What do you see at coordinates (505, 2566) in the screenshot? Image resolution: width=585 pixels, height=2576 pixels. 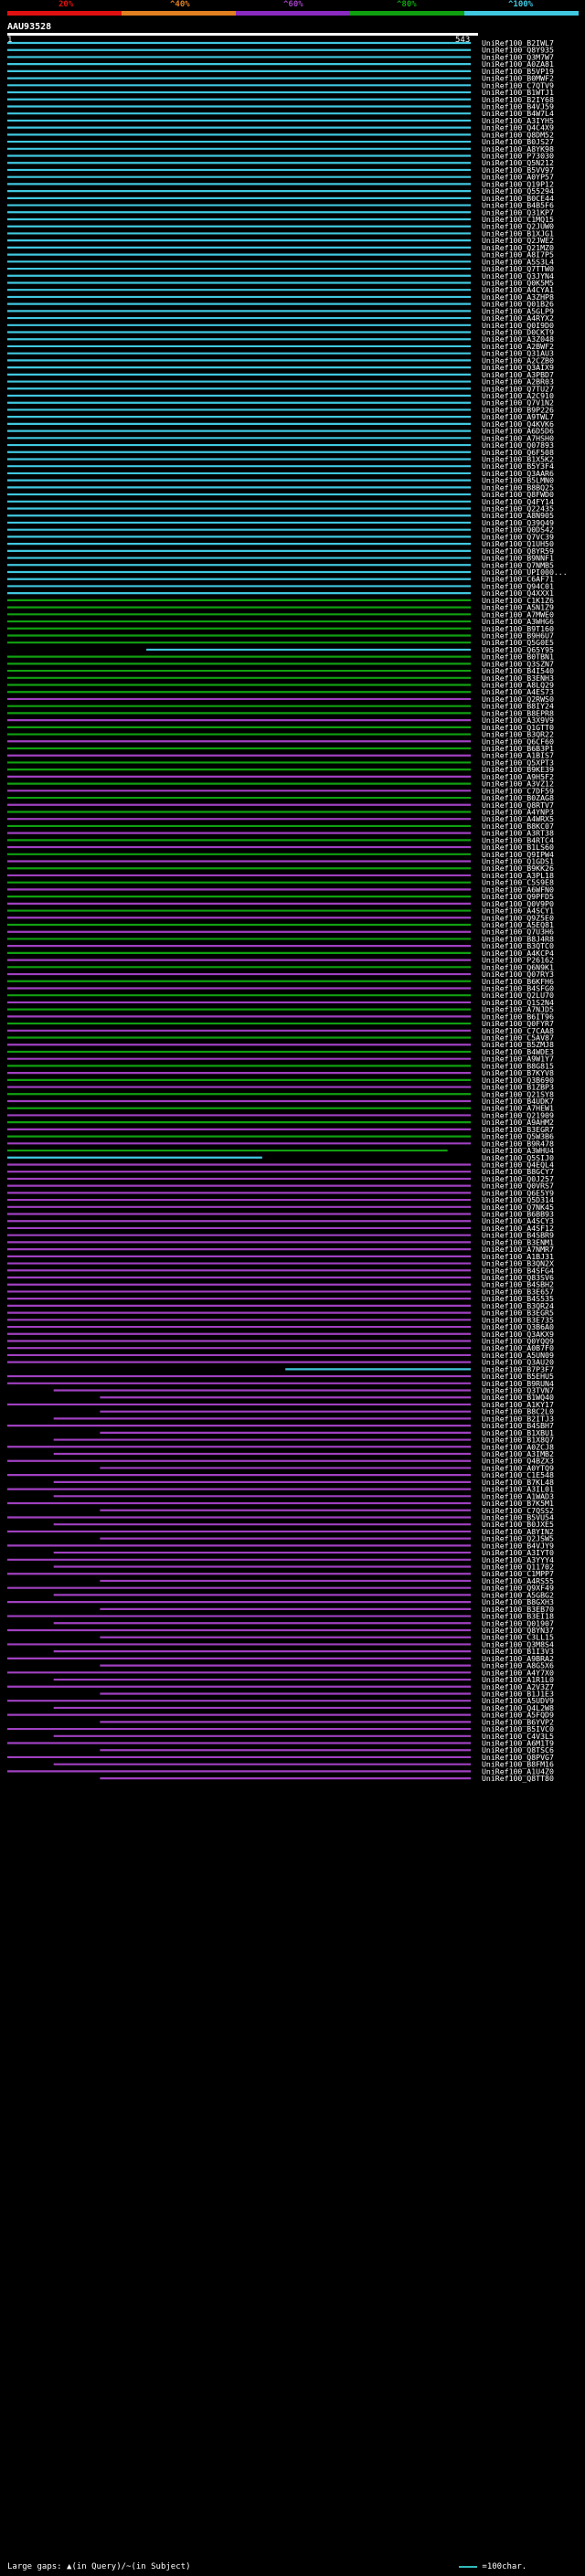 I see `scale-label-text: =100char.` at bounding box center [505, 2566].